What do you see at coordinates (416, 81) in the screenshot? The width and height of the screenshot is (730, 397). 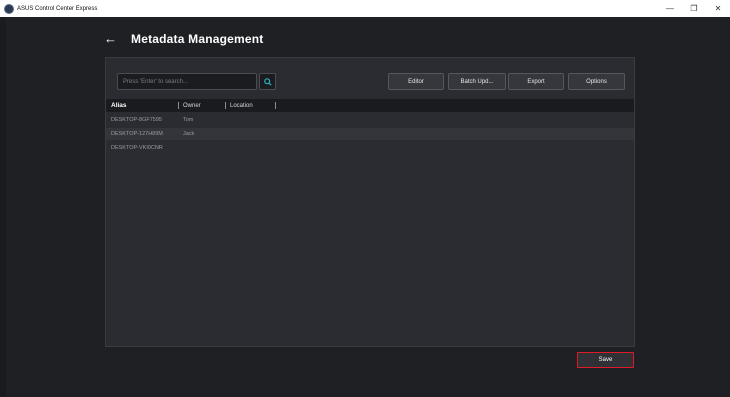 I see `editor-button: Editor` at bounding box center [416, 81].